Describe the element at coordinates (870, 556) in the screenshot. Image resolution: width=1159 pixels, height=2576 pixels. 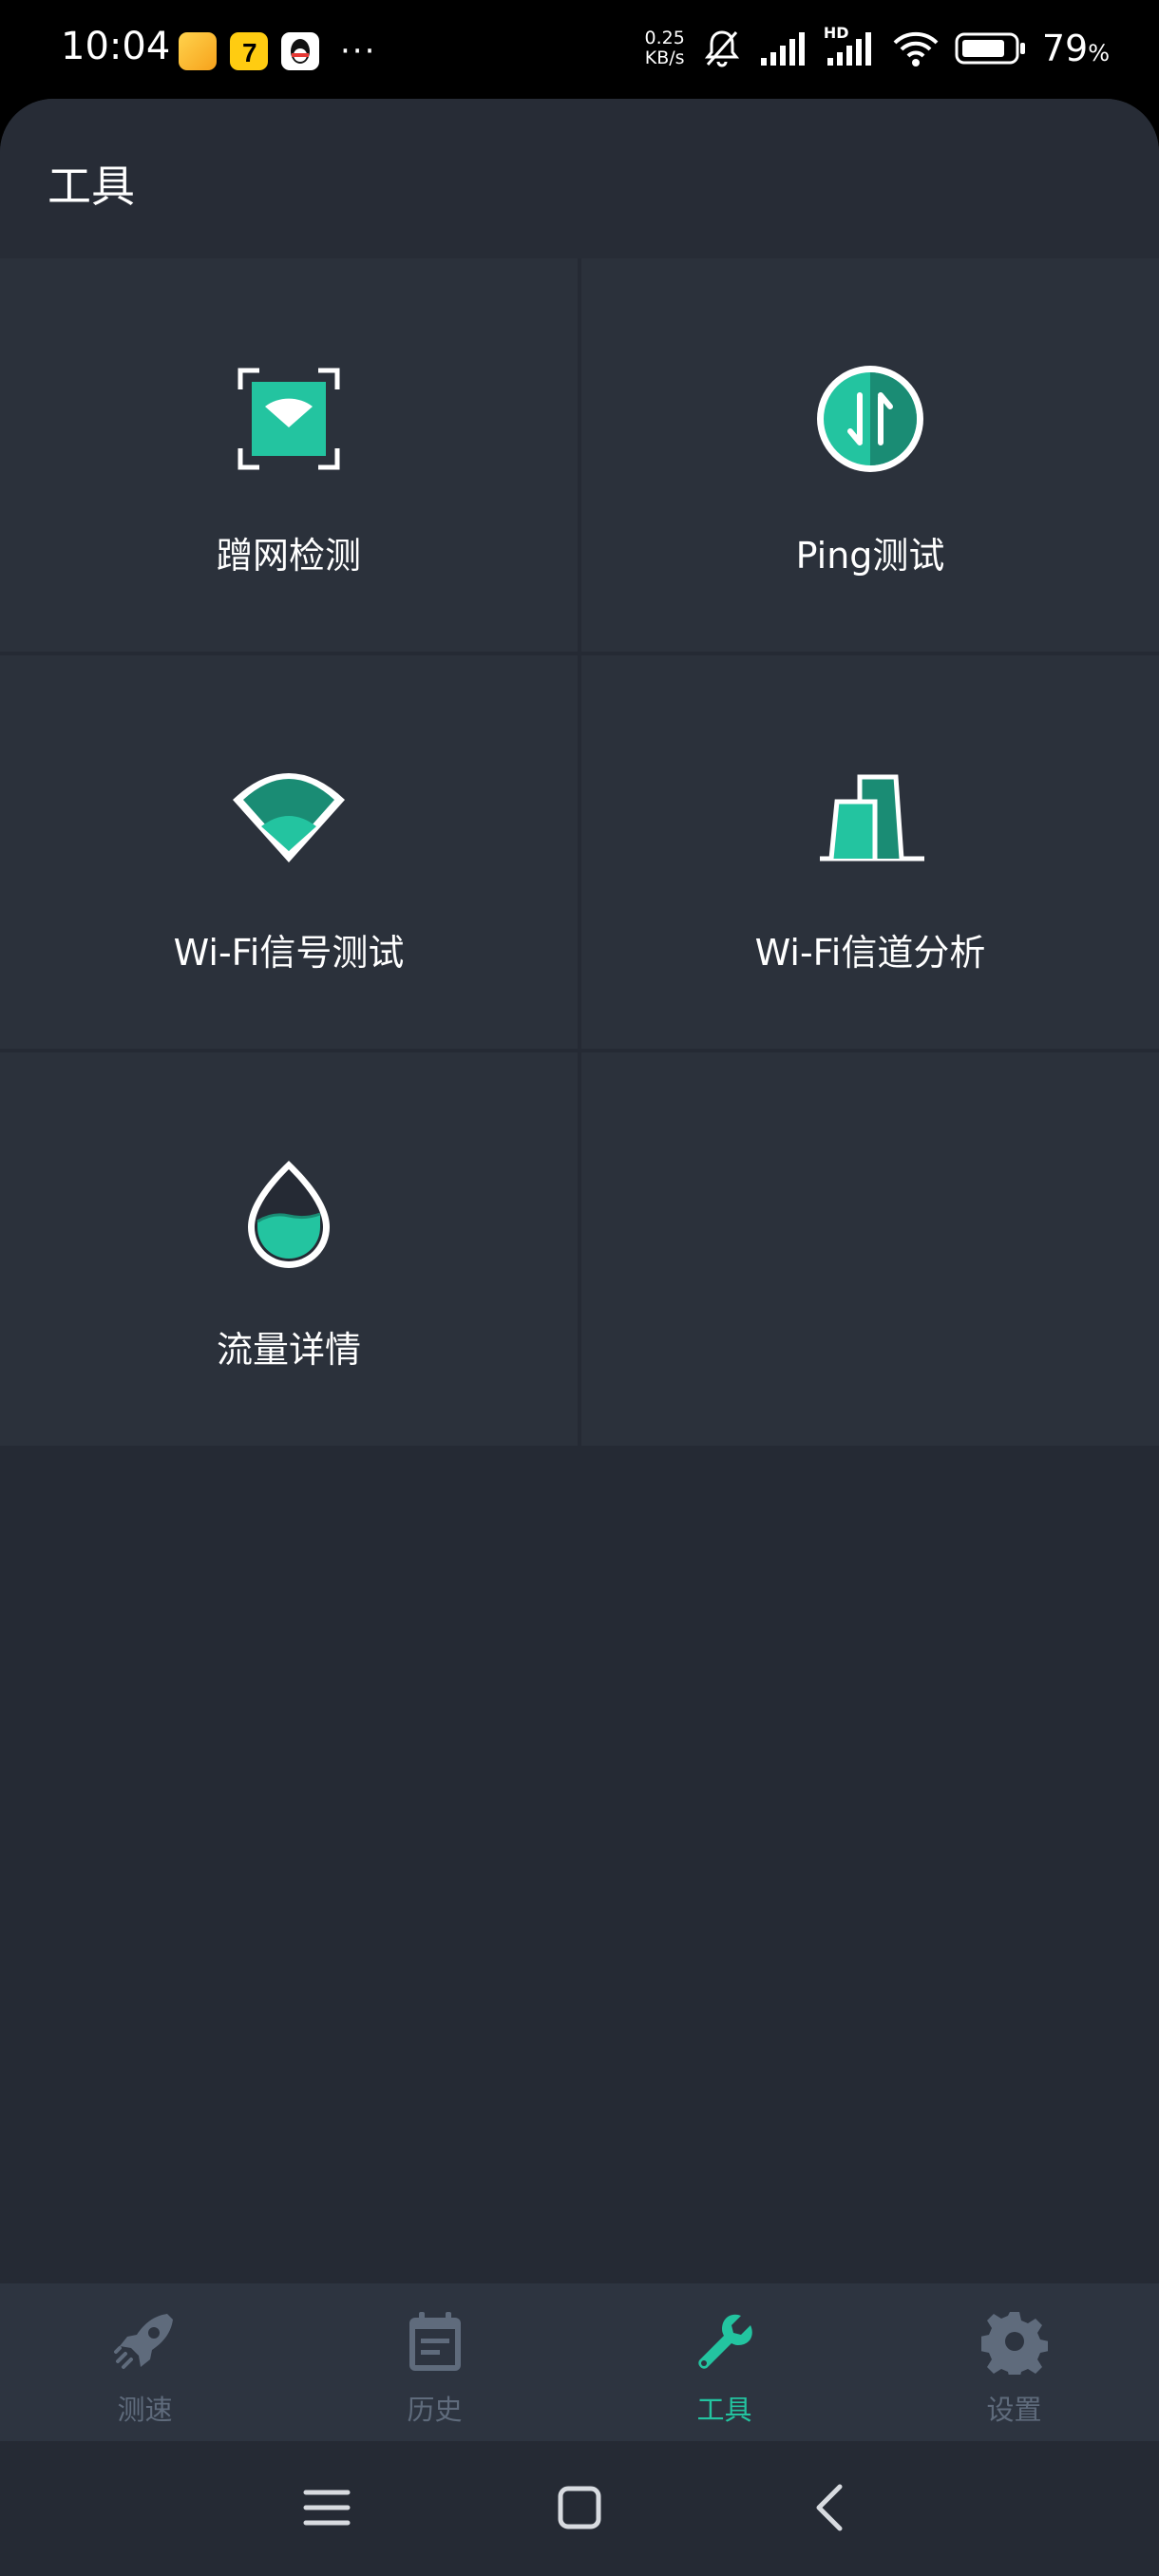
I see `tool-label: Ping测试` at that location.